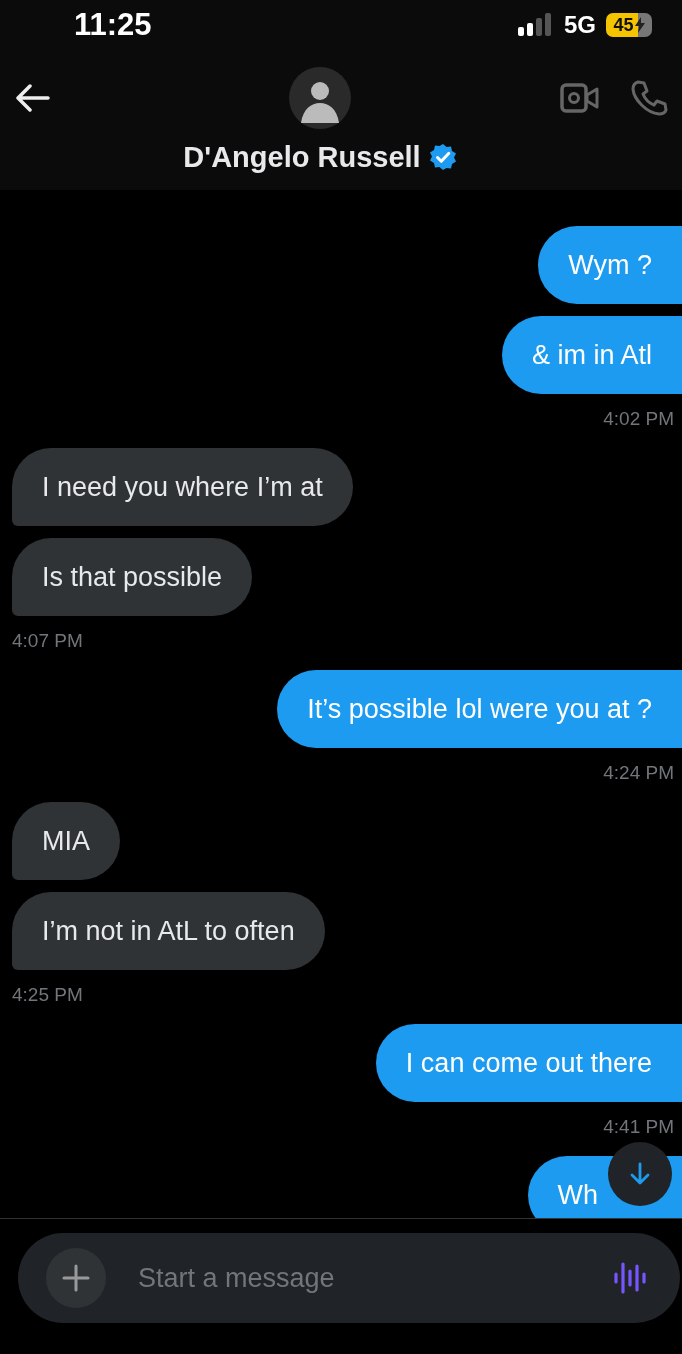  I want to click on status-time: 11:25, so click(113, 25).